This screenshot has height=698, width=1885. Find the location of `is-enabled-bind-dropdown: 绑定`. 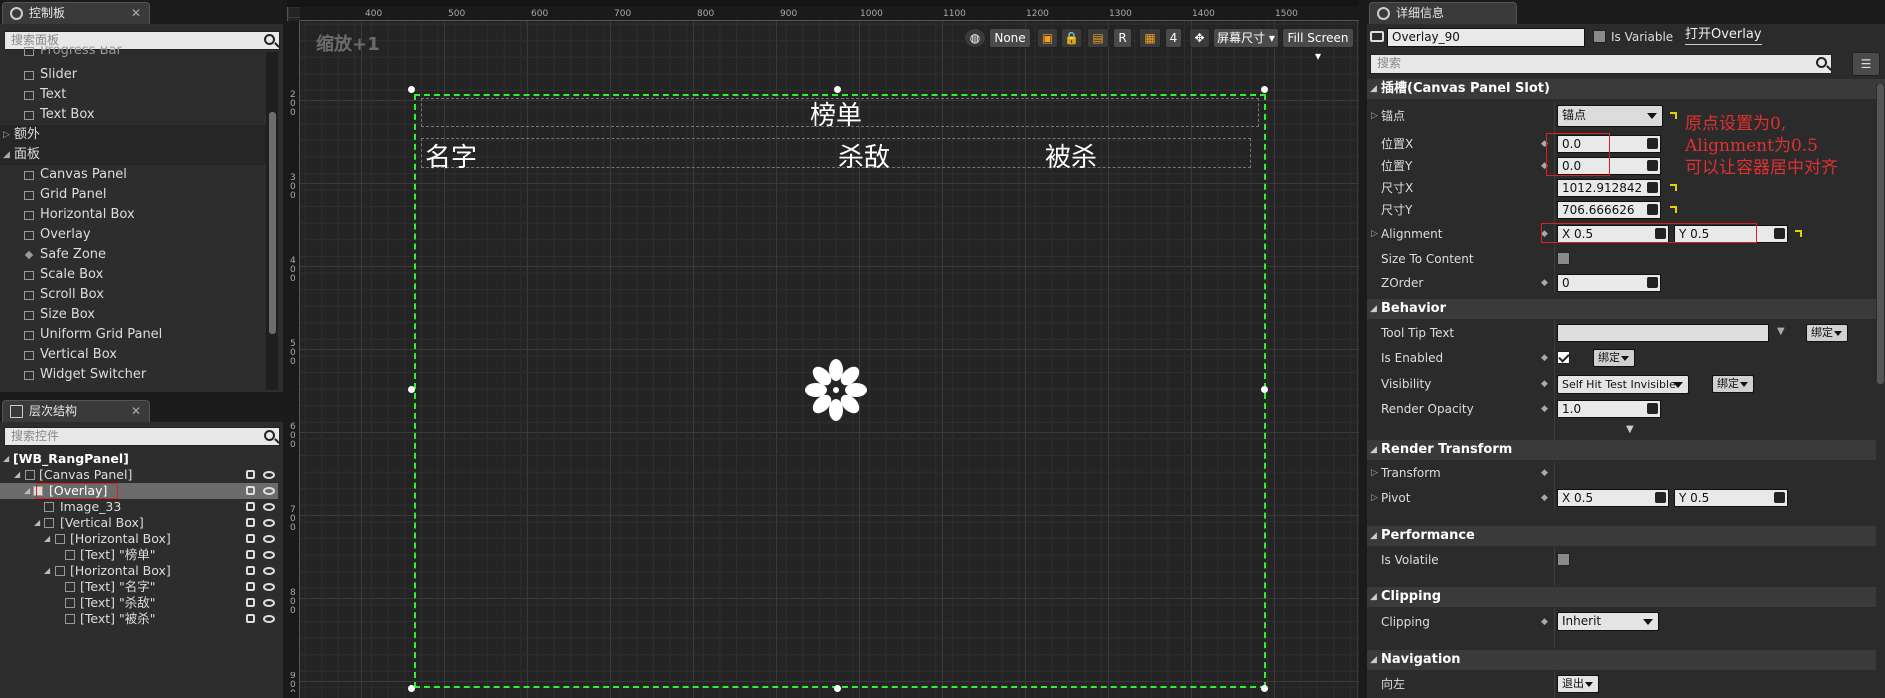

is-enabled-bind-dropdown: 绑定 is located at coordinates (1614, 358).